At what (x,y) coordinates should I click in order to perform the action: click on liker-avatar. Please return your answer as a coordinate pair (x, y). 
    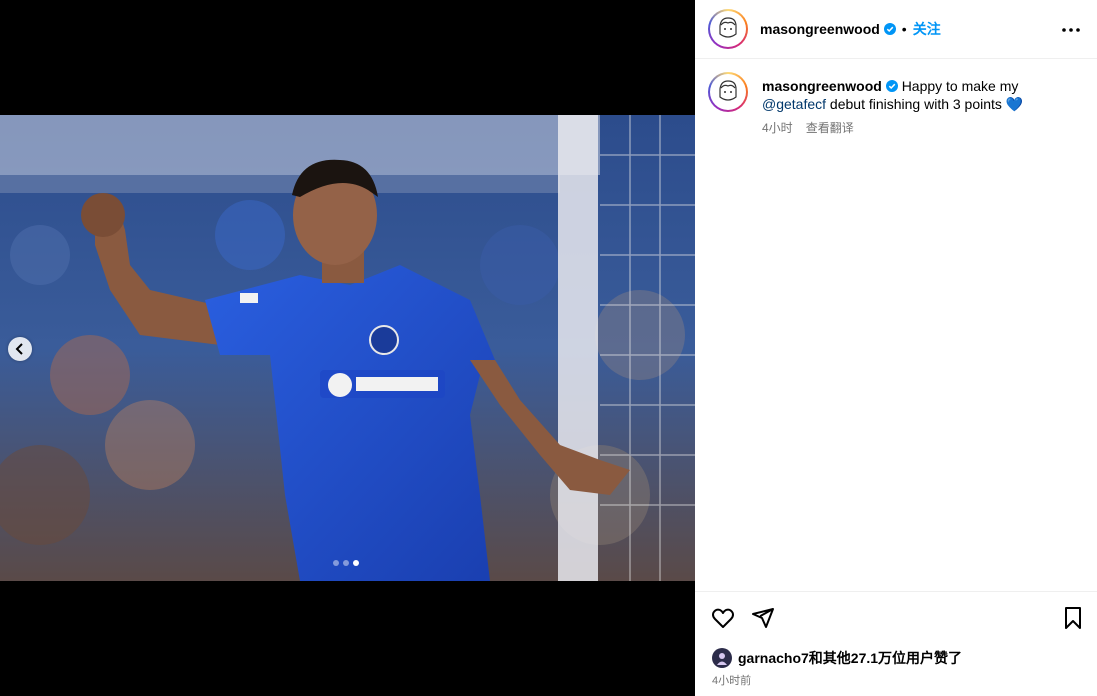
    Looking at the image, I should click on (722, 658).